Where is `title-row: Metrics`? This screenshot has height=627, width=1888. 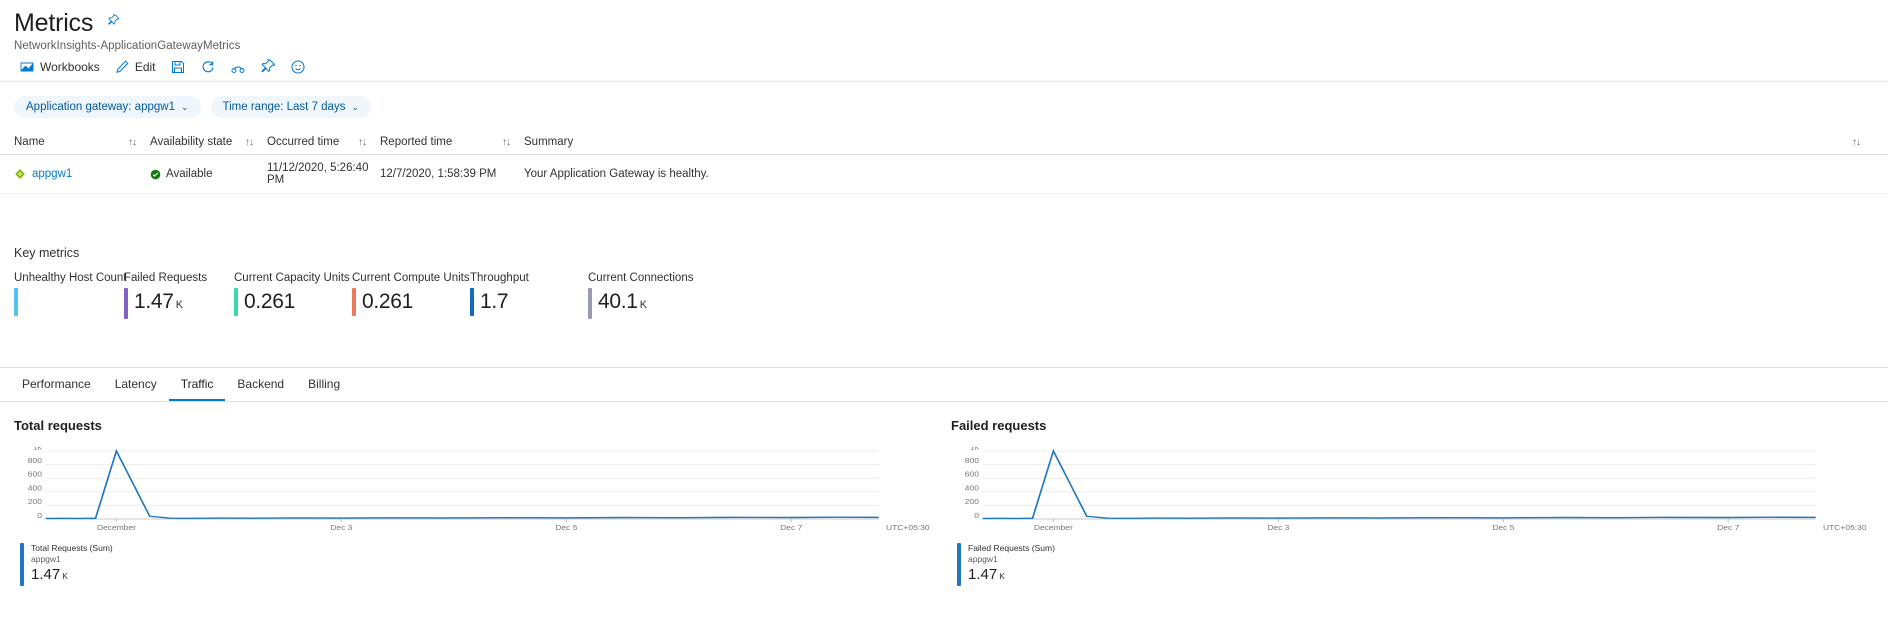 title-row: Metrics is located at coordinates (944, 23).